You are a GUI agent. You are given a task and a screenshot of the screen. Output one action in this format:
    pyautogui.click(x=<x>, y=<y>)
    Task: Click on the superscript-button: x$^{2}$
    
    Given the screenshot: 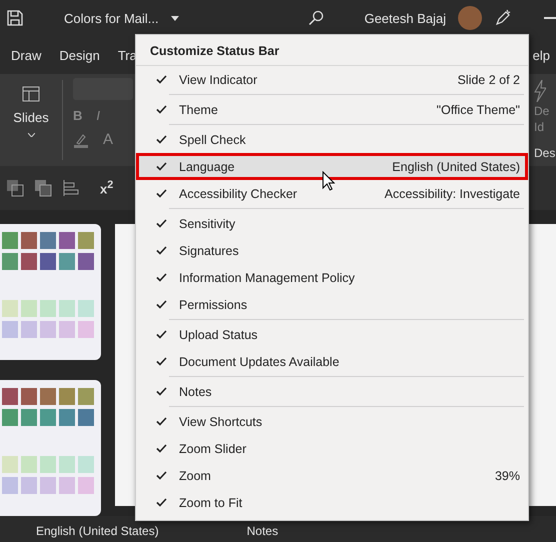 What is the action you would take?
    pyautogui.click(x=107, y=188)
    